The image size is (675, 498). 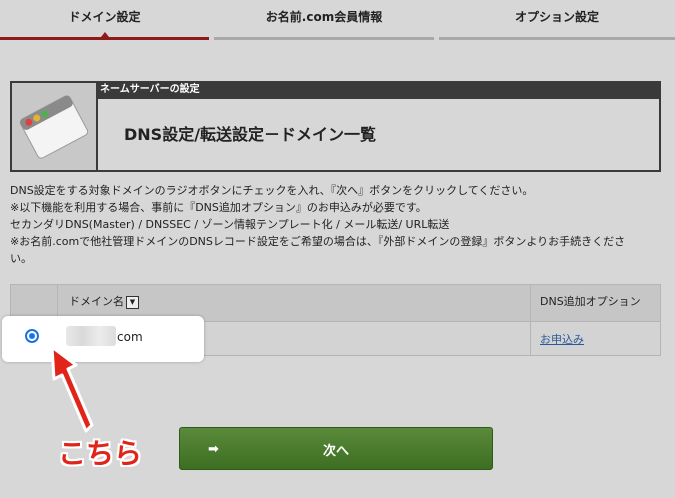 I want to click on sort-down-icon: ▼, so click(x=132, y=302).